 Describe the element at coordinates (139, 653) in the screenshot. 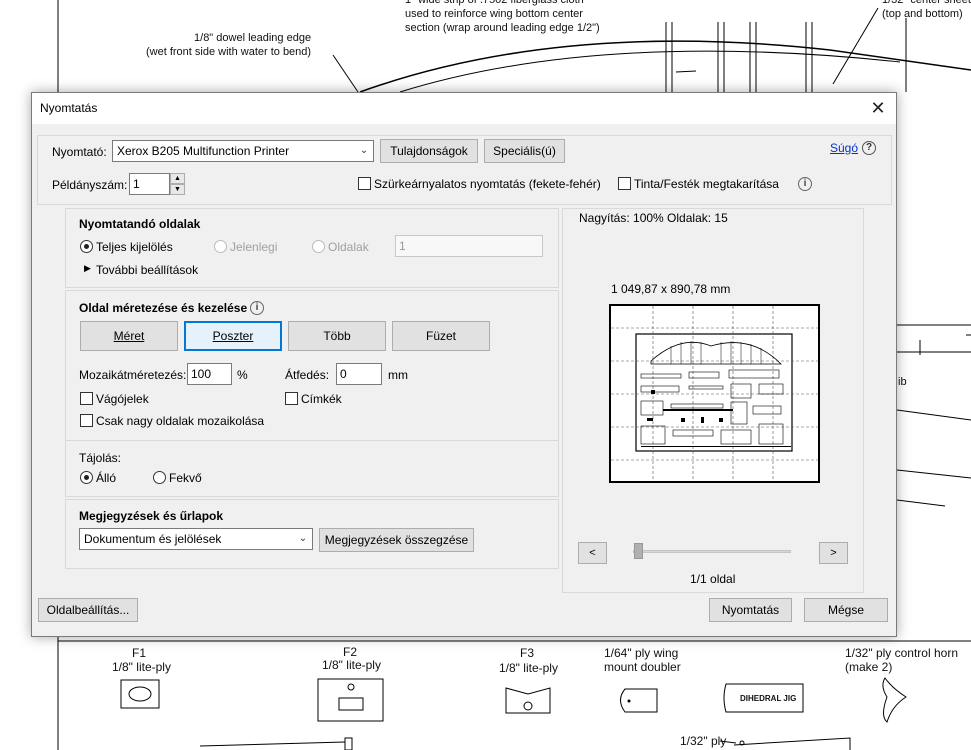

I see `part-f1-name: F1` at that location.